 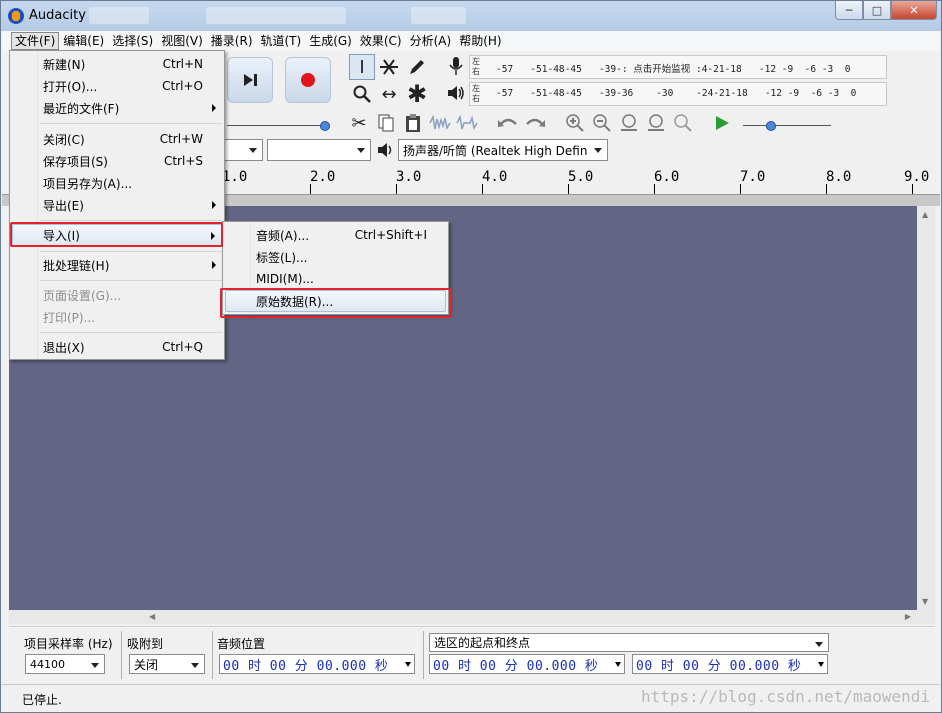 What do you see at coordinates (722, 123) in the screenshot?
I see `play-at-speed-button` at bounding box center [722, 123].